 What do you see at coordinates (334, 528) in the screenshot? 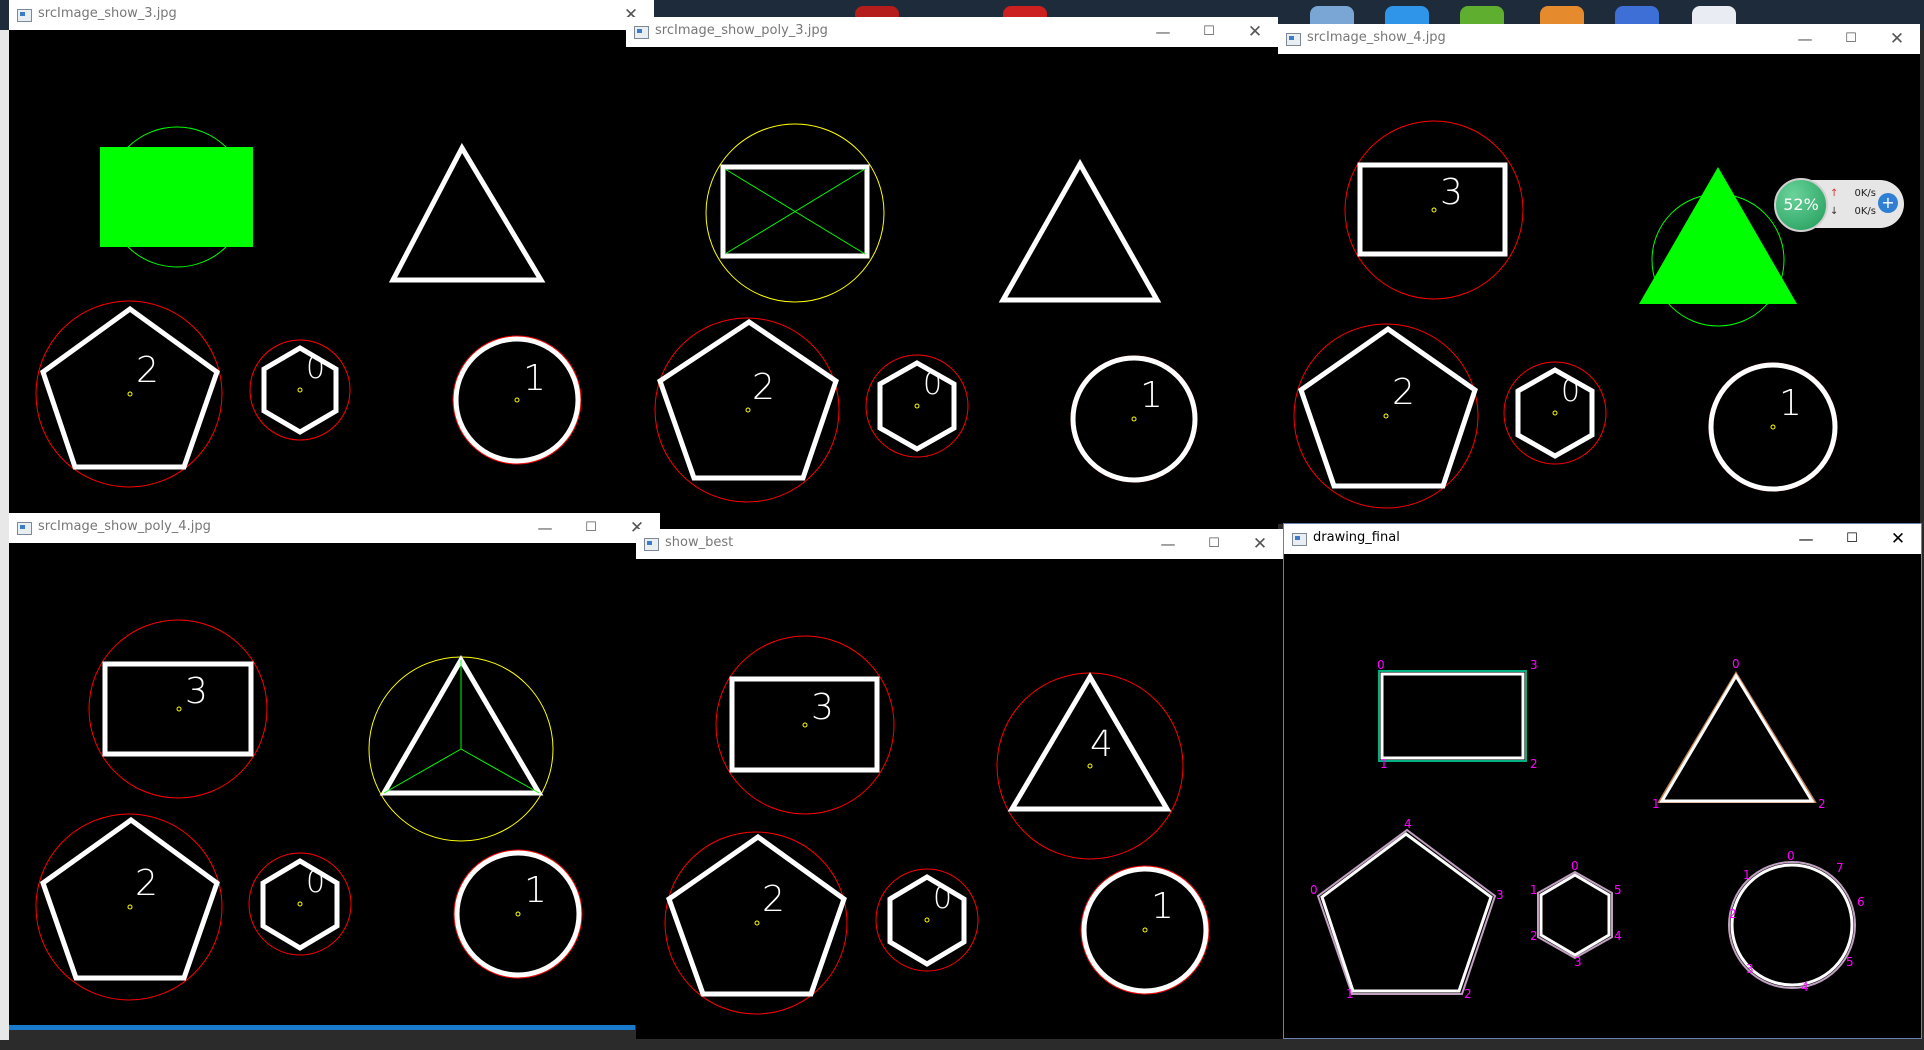
I see `title-bar: srcImage_show_poly_4.jpg — ☐ ✕` at bounding box center [334, 528].